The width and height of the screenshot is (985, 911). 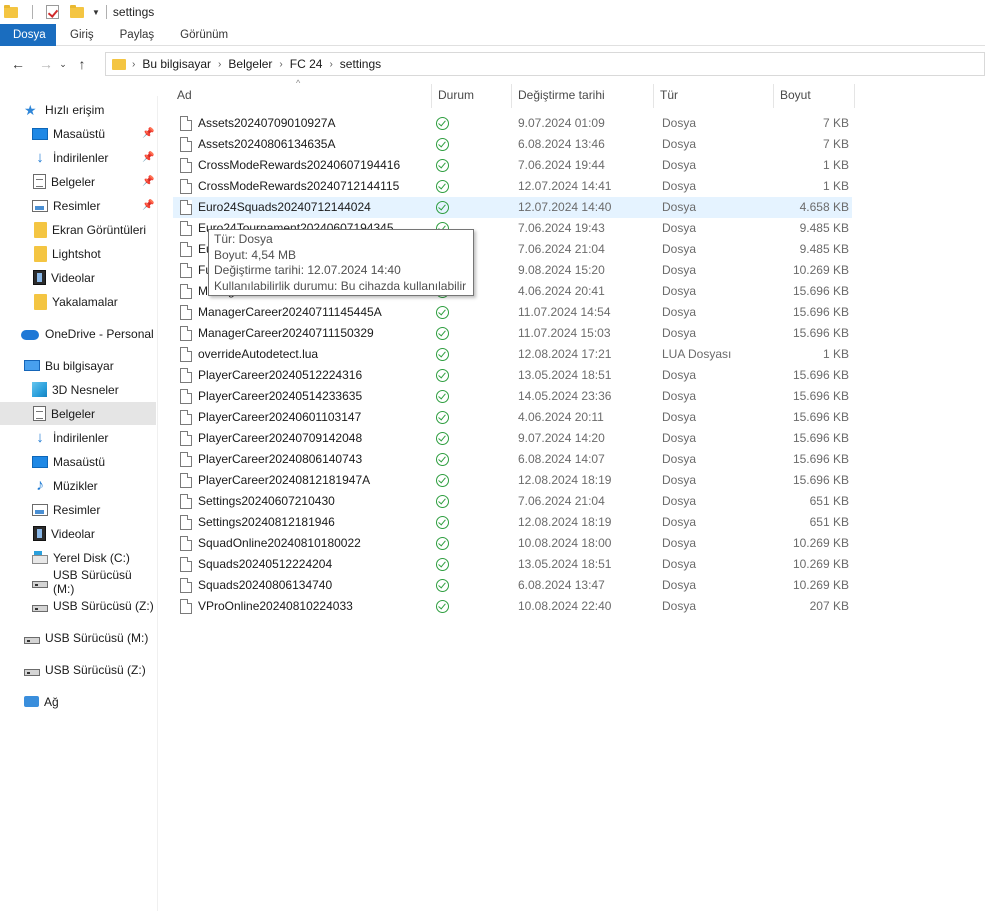 I want to click on column-header-date: Değiştirme tarihi, so click(x=583, y=96).